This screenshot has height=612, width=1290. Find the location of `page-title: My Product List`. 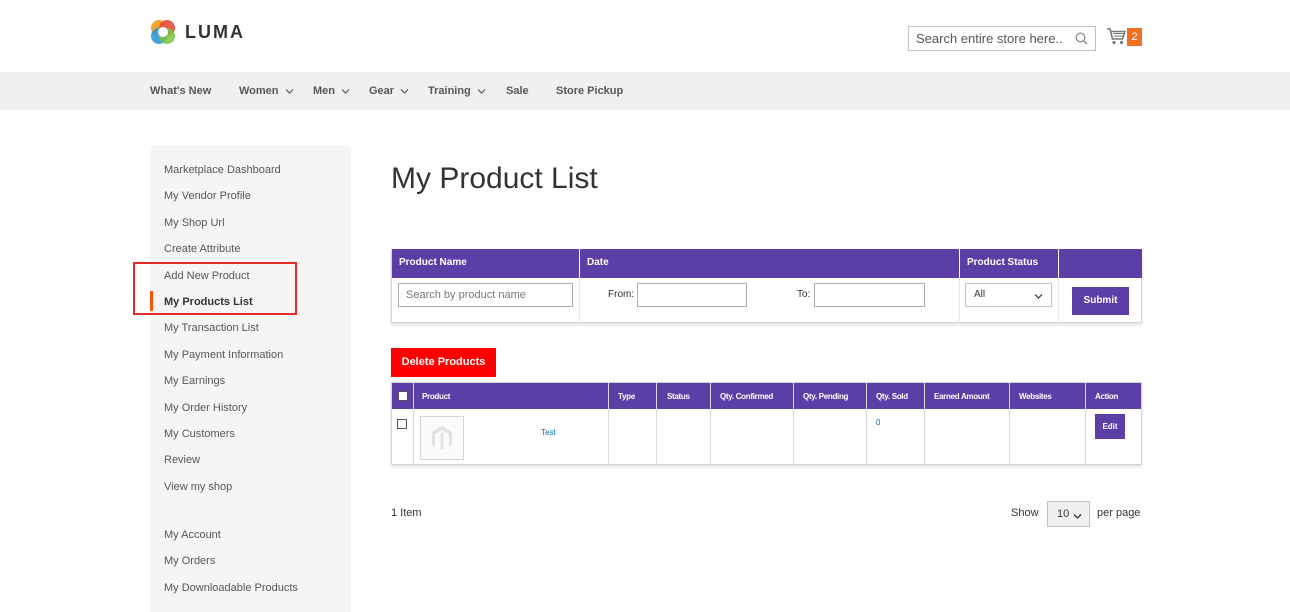

page-title: My Product List is located at coordinates (494, 178).